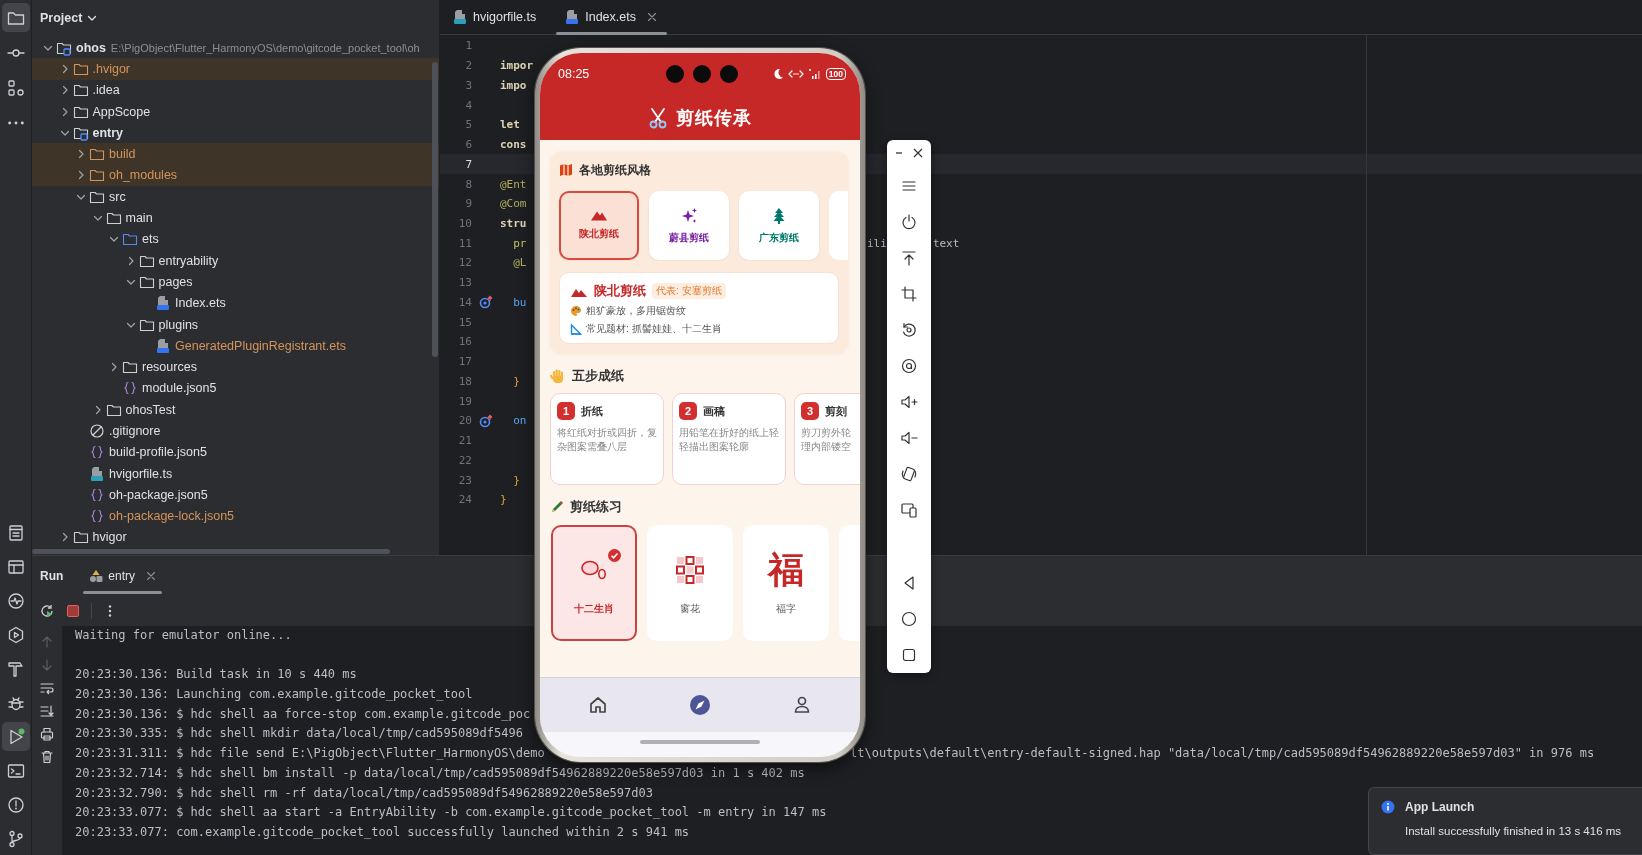  What do you see at coordinates (464, 243) in the screenshot?
I see `line-number: 11` at bounding box center [464, 243].